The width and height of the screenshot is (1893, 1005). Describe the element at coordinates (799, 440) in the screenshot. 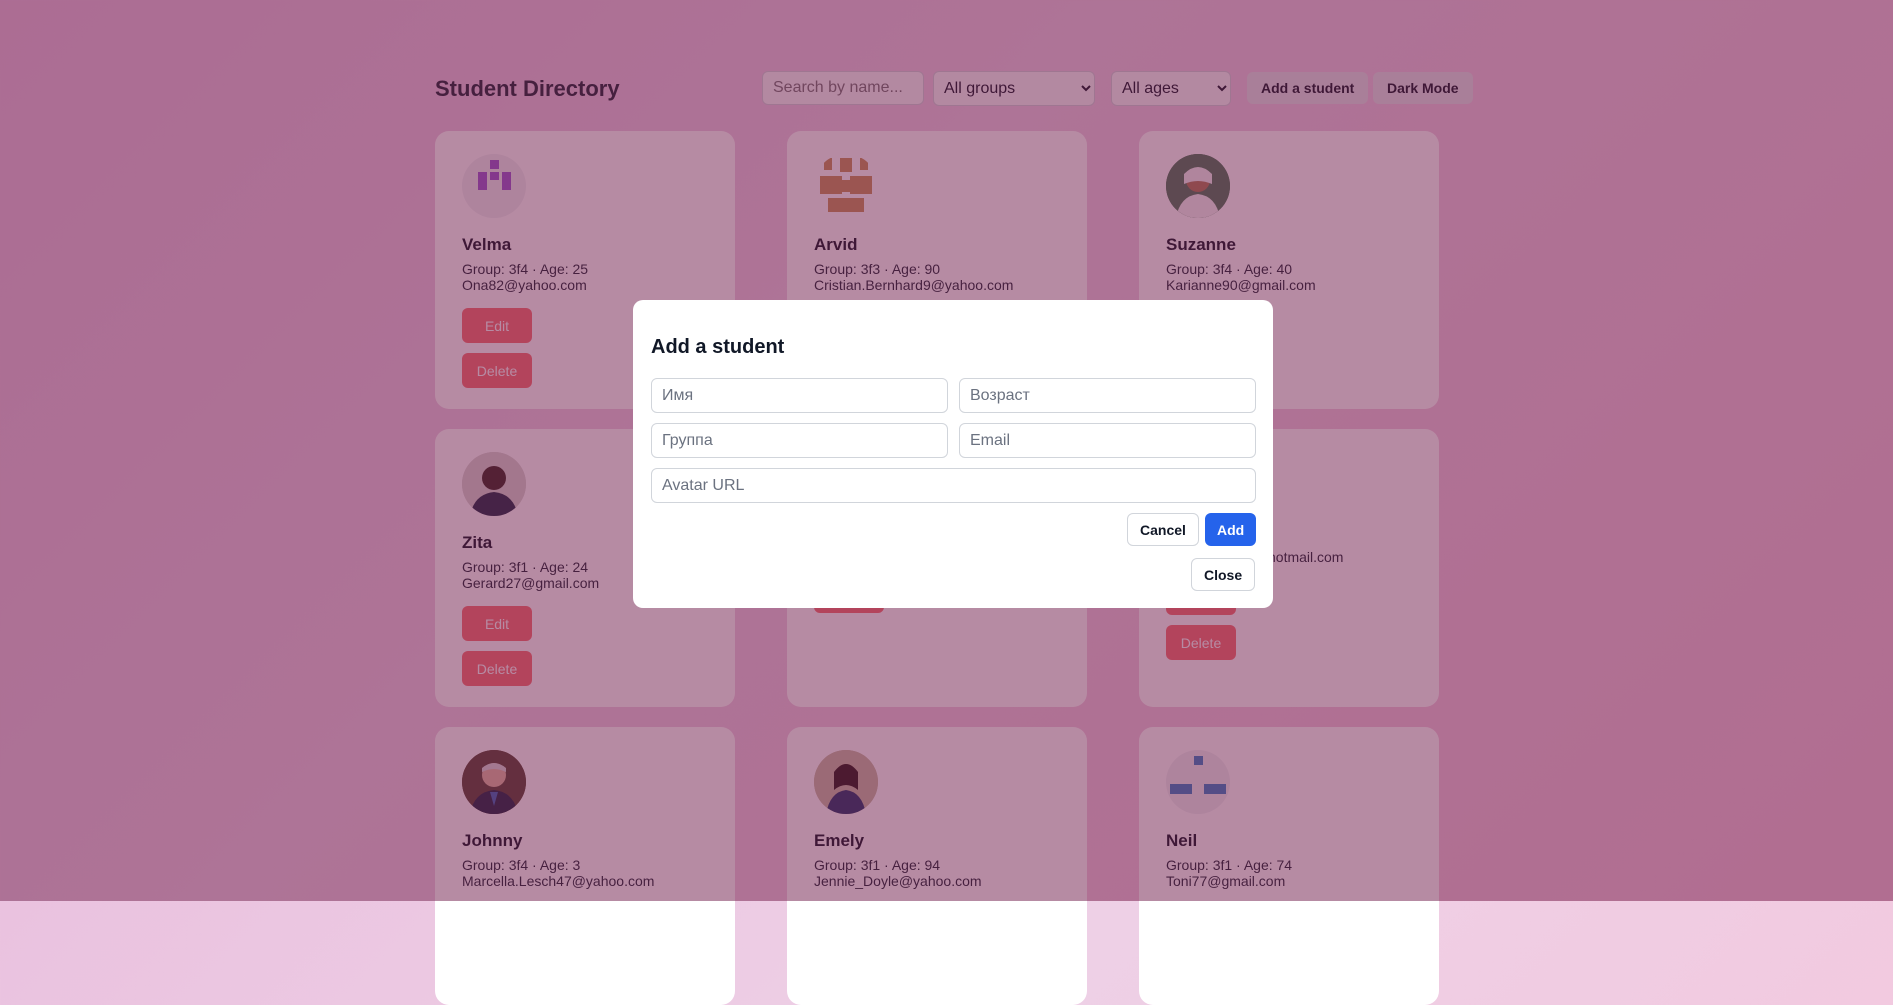

I see `group-field` at that location.